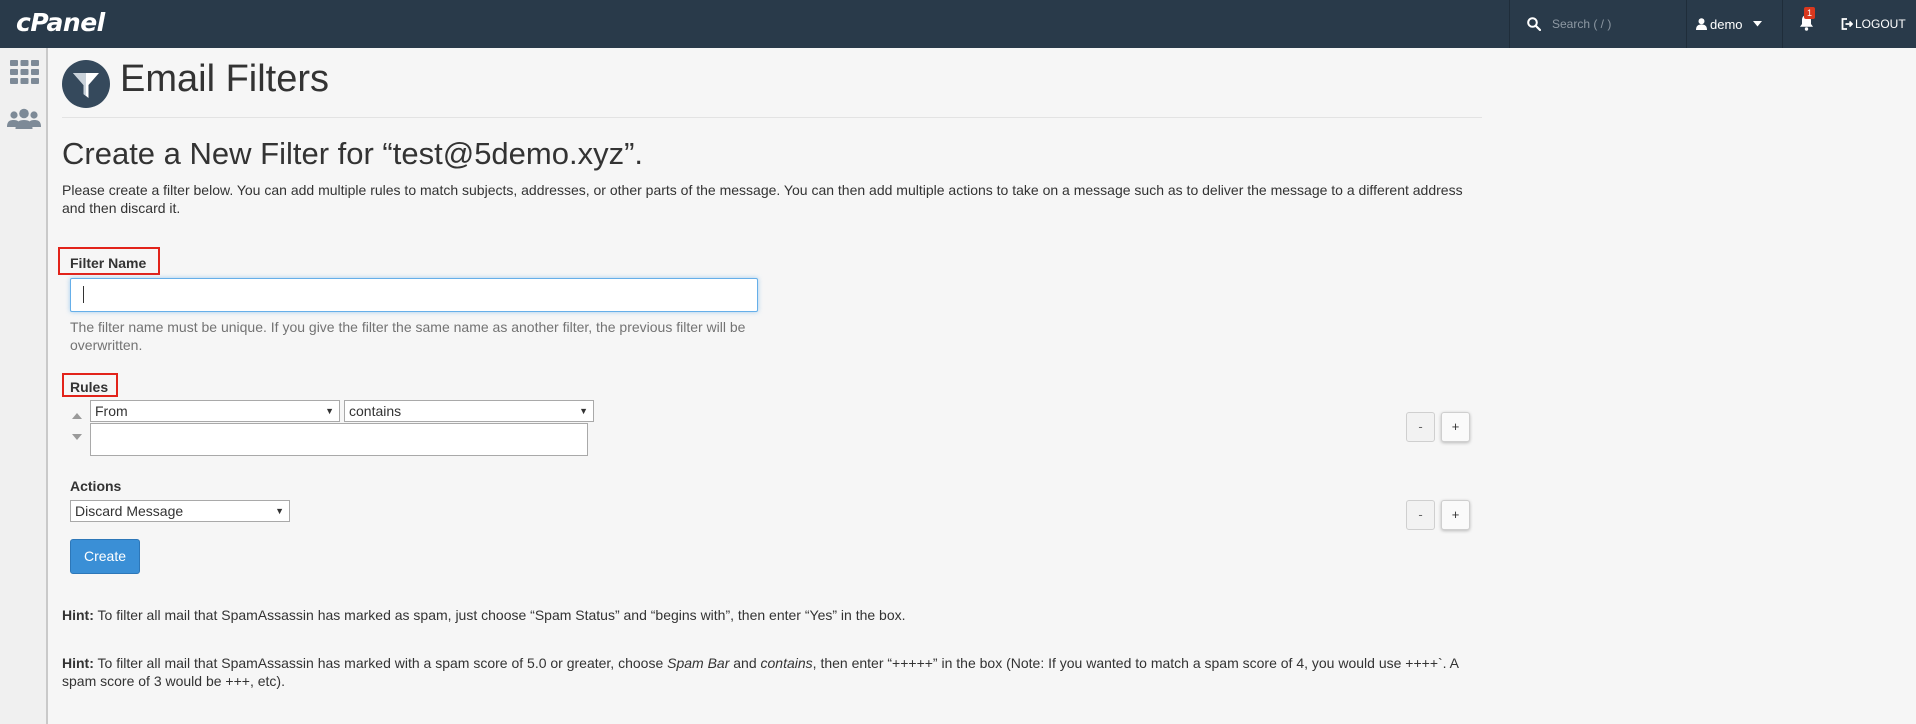 The image size is (1916, 724). What do you see at coordinates (786, 663) in the screenshot?
I see `hint-emphasis: contains` at bounding box center [786, 663].